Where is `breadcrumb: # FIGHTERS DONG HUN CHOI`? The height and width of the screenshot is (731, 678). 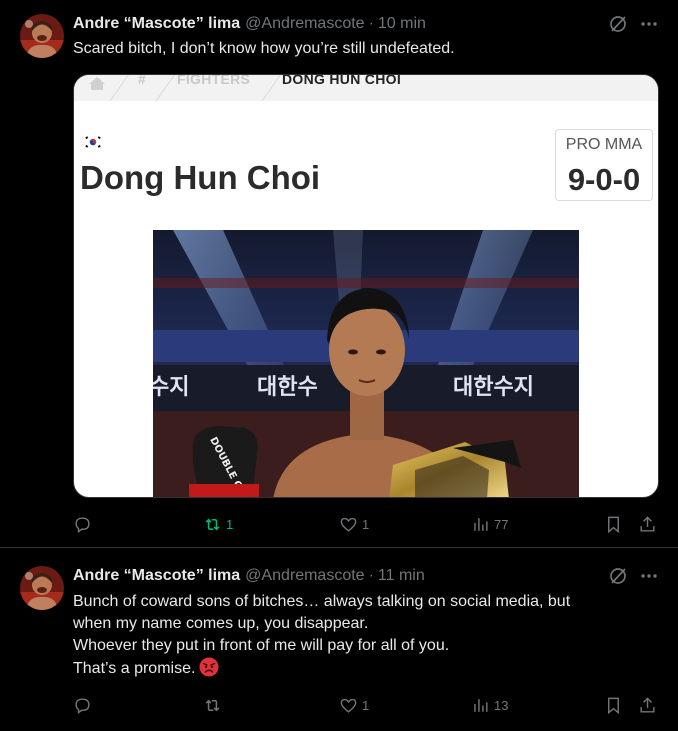
breadcrumb: # FIGHTERS DONG HUN CHOI is located at coordinates (366, 88).